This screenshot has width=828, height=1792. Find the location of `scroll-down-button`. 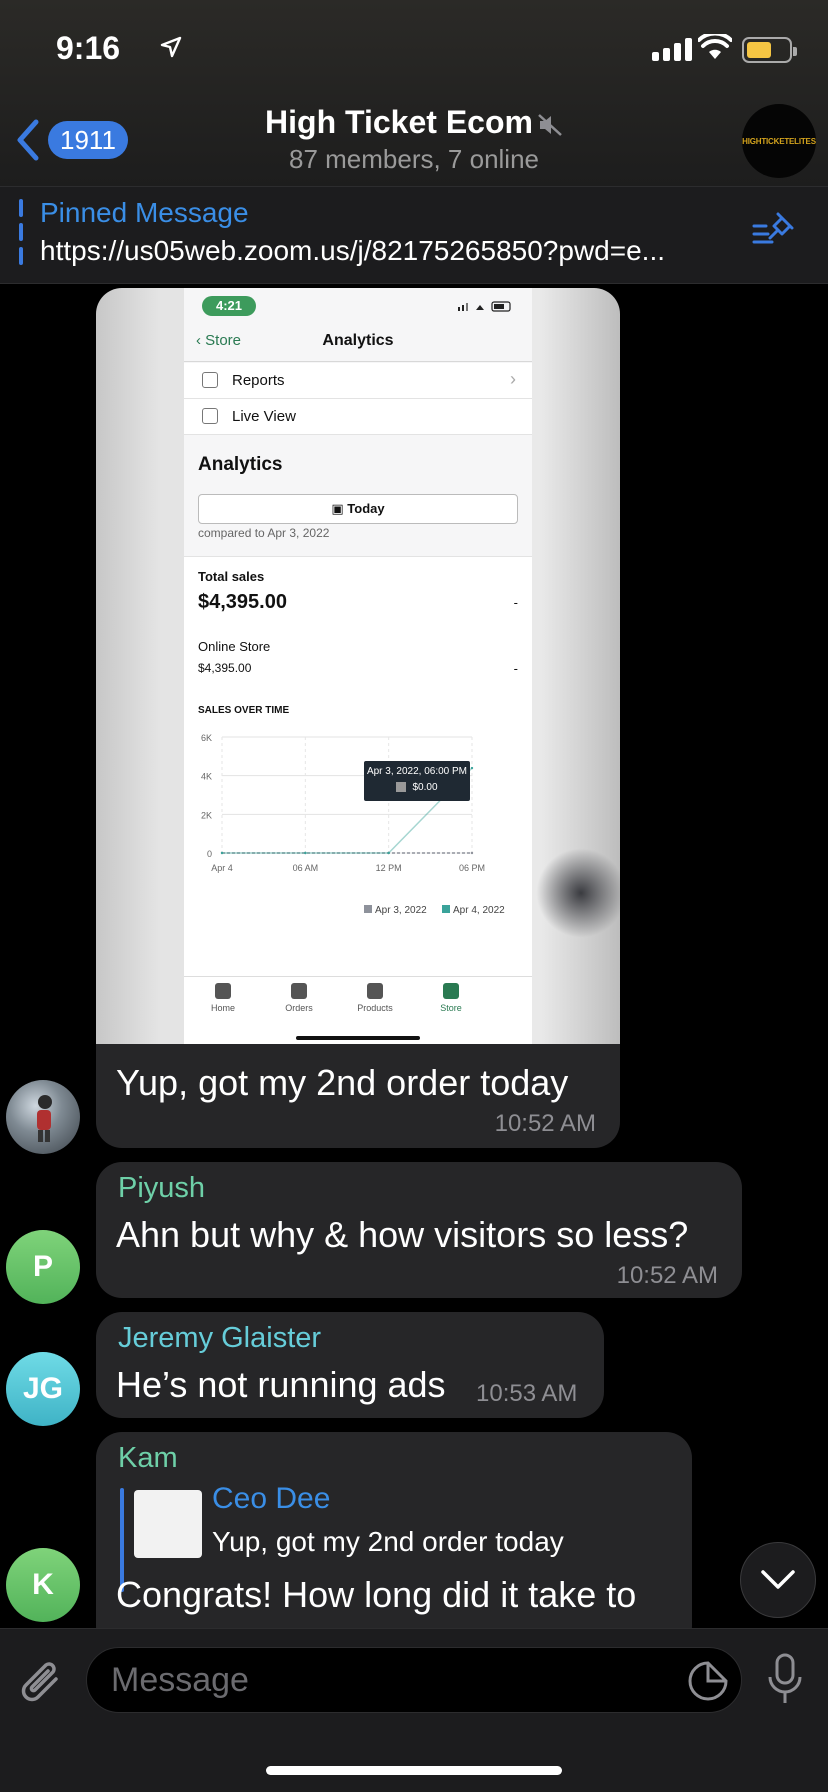

scroll-down-button is located at coordinates (778, 1580).